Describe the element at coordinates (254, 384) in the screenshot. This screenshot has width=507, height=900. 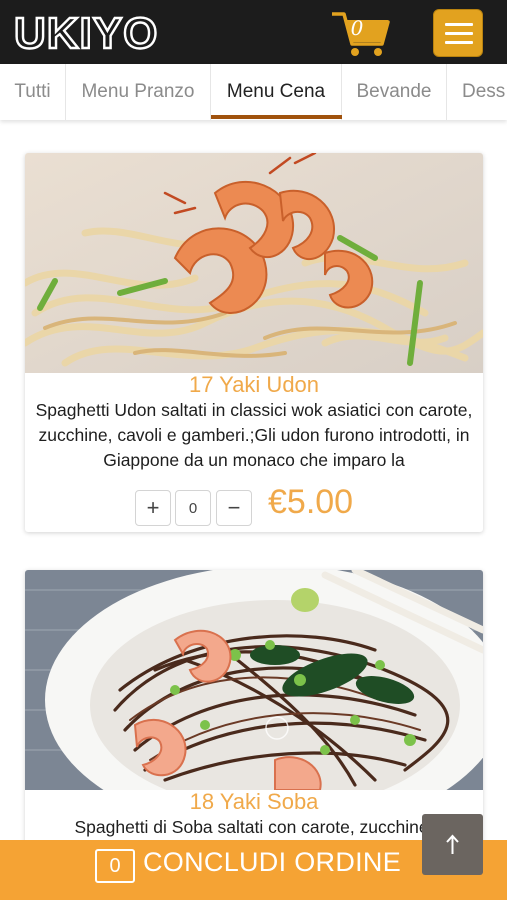
I see `product-title: 17 Yaki Udon` at that location.